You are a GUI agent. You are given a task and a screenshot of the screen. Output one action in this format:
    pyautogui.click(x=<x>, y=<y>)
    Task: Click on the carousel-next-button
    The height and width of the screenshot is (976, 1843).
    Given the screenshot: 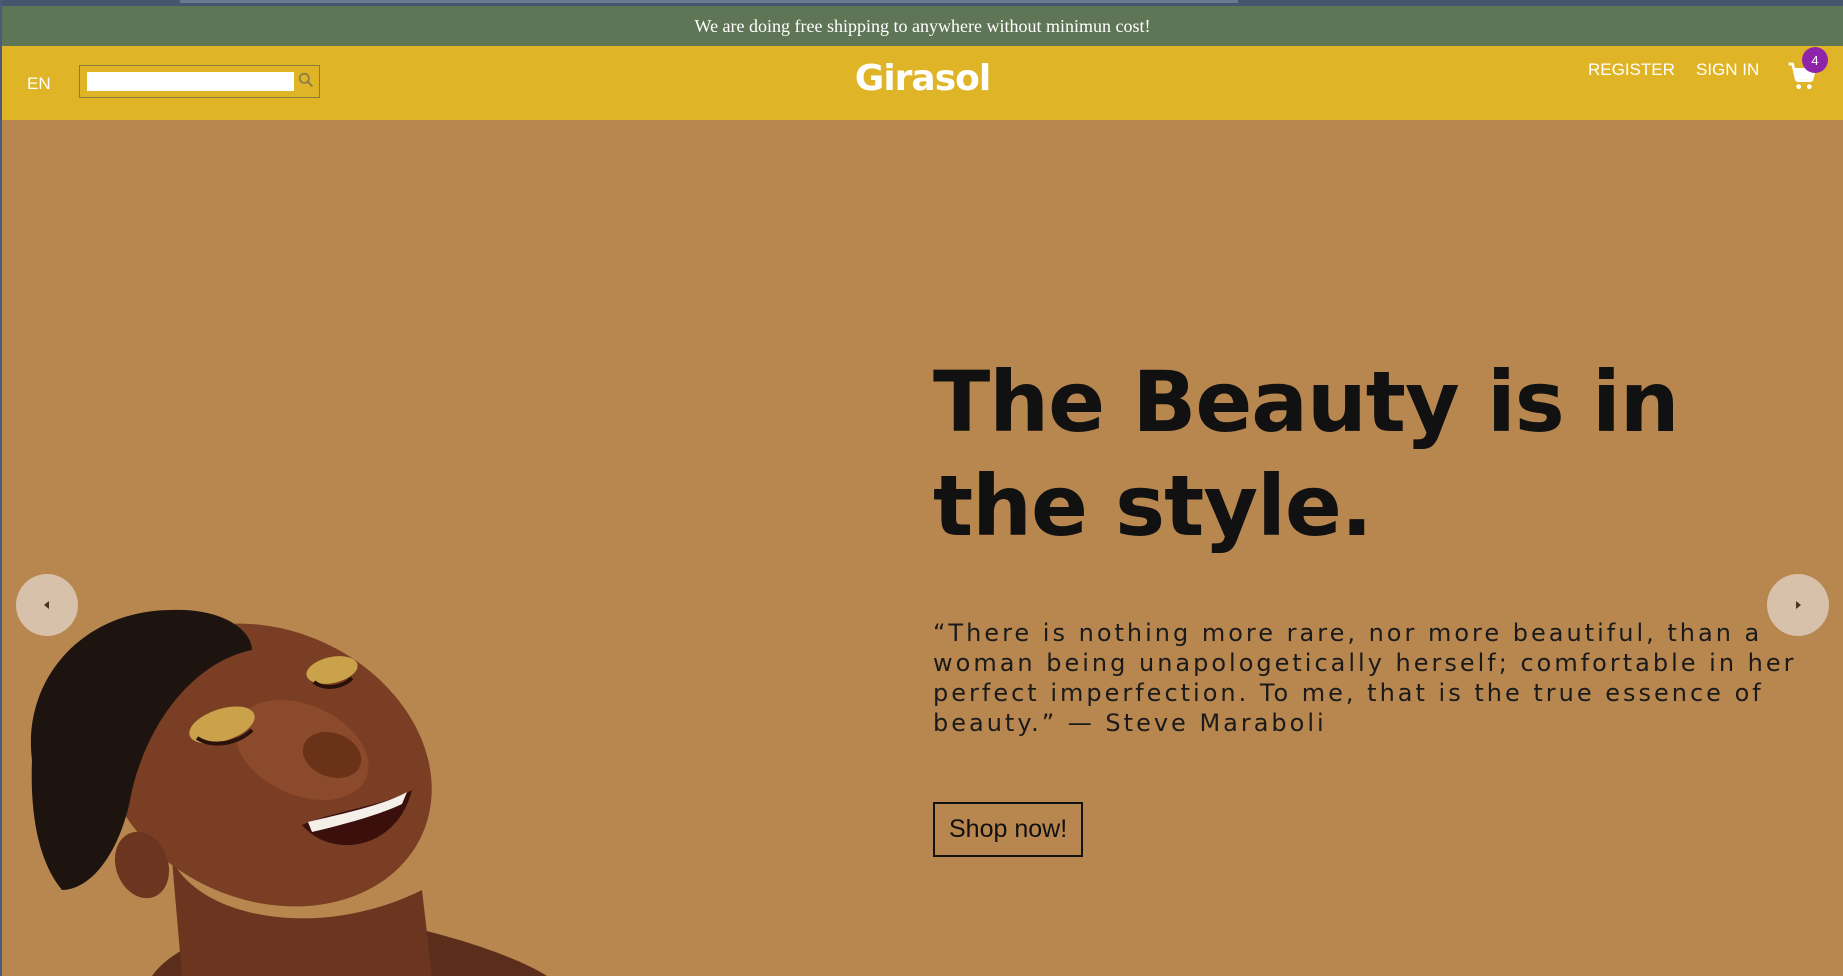 What is the action you would take?
    pyautogui.click(x=1798, y=605)
    